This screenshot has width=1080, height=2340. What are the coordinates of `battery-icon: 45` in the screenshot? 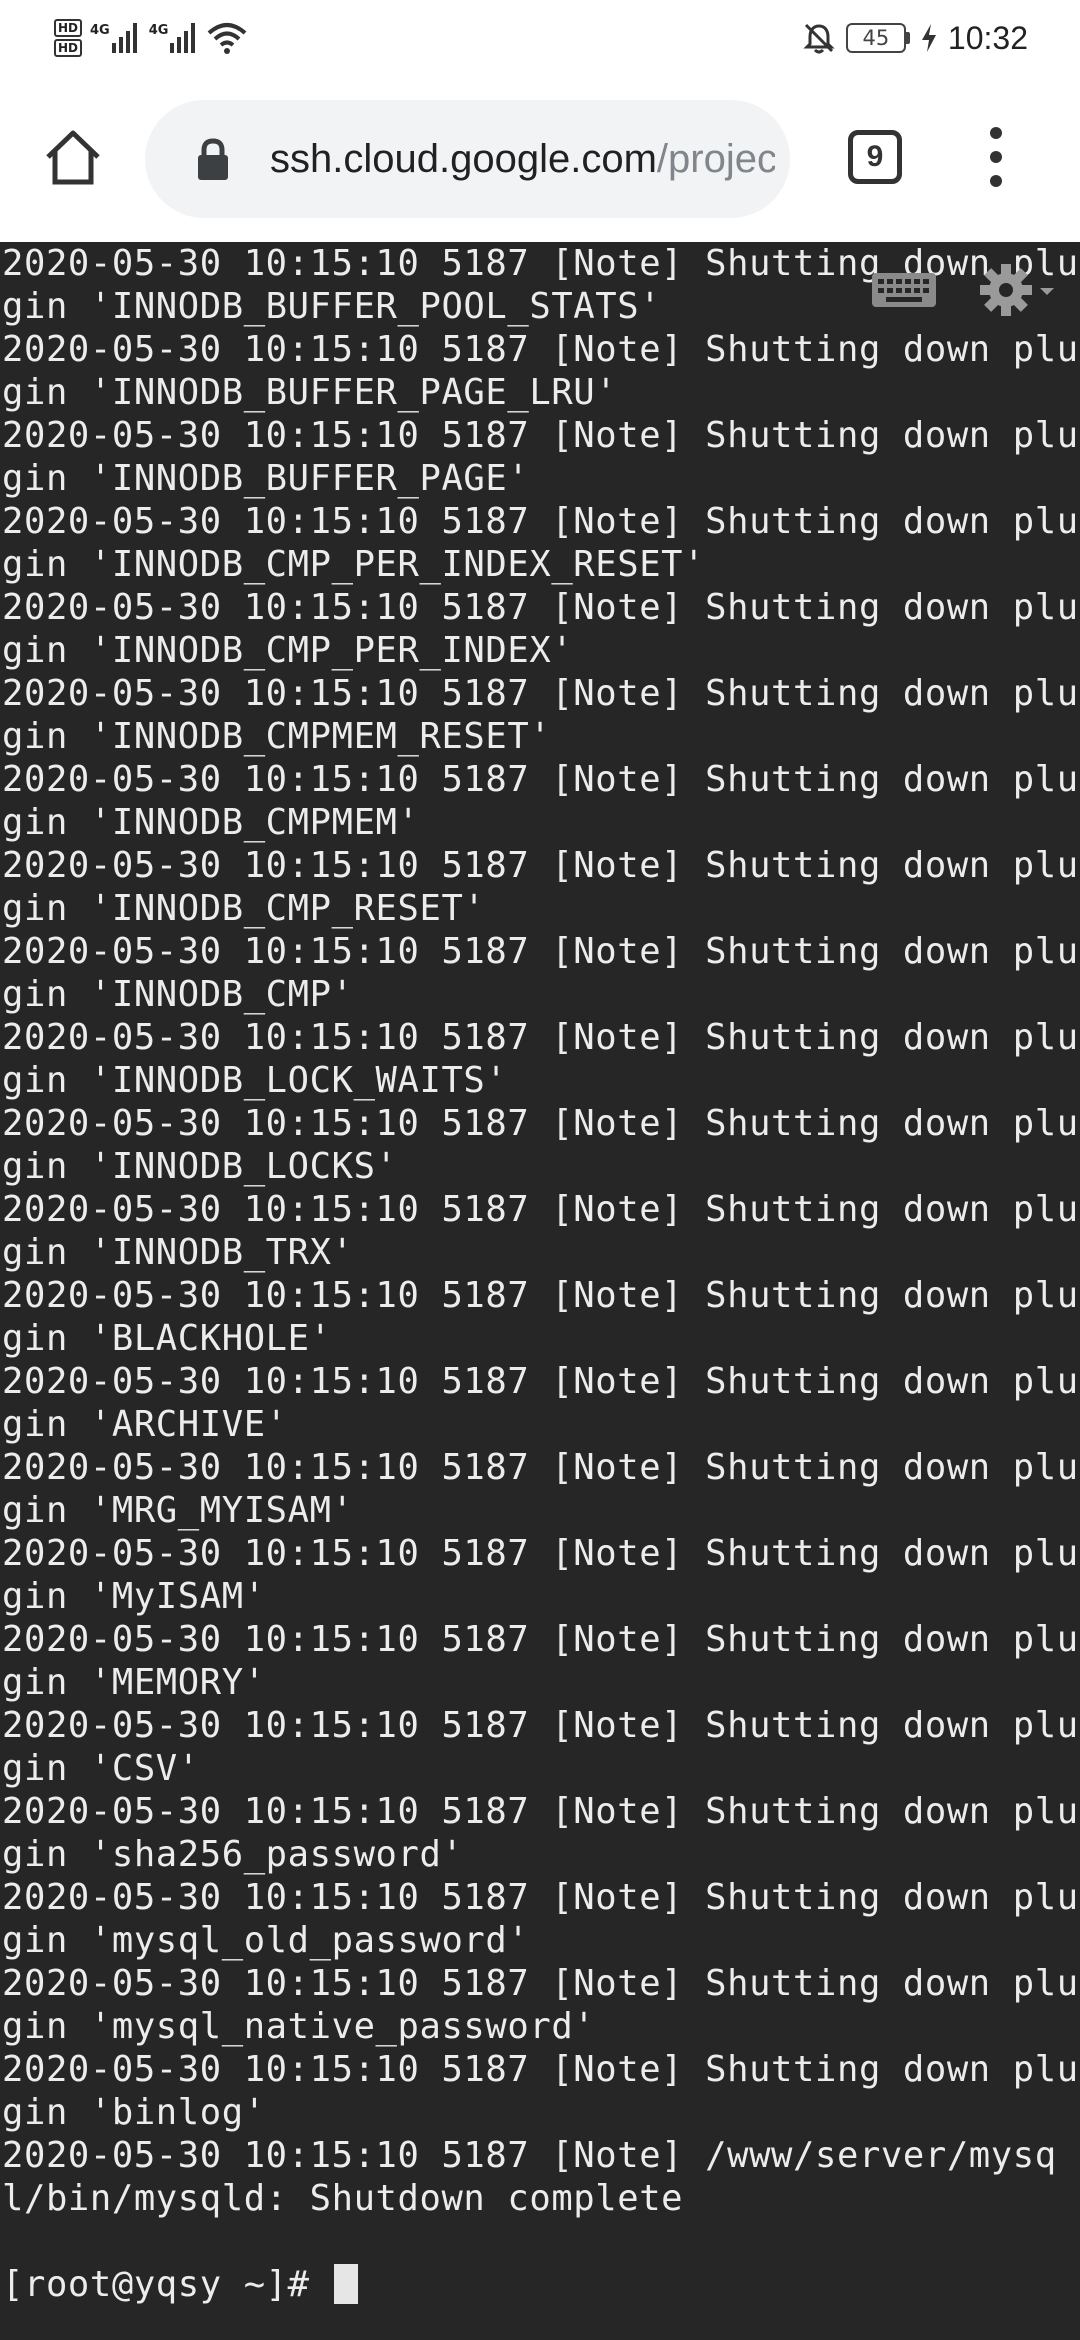 It's located at (877, 38).